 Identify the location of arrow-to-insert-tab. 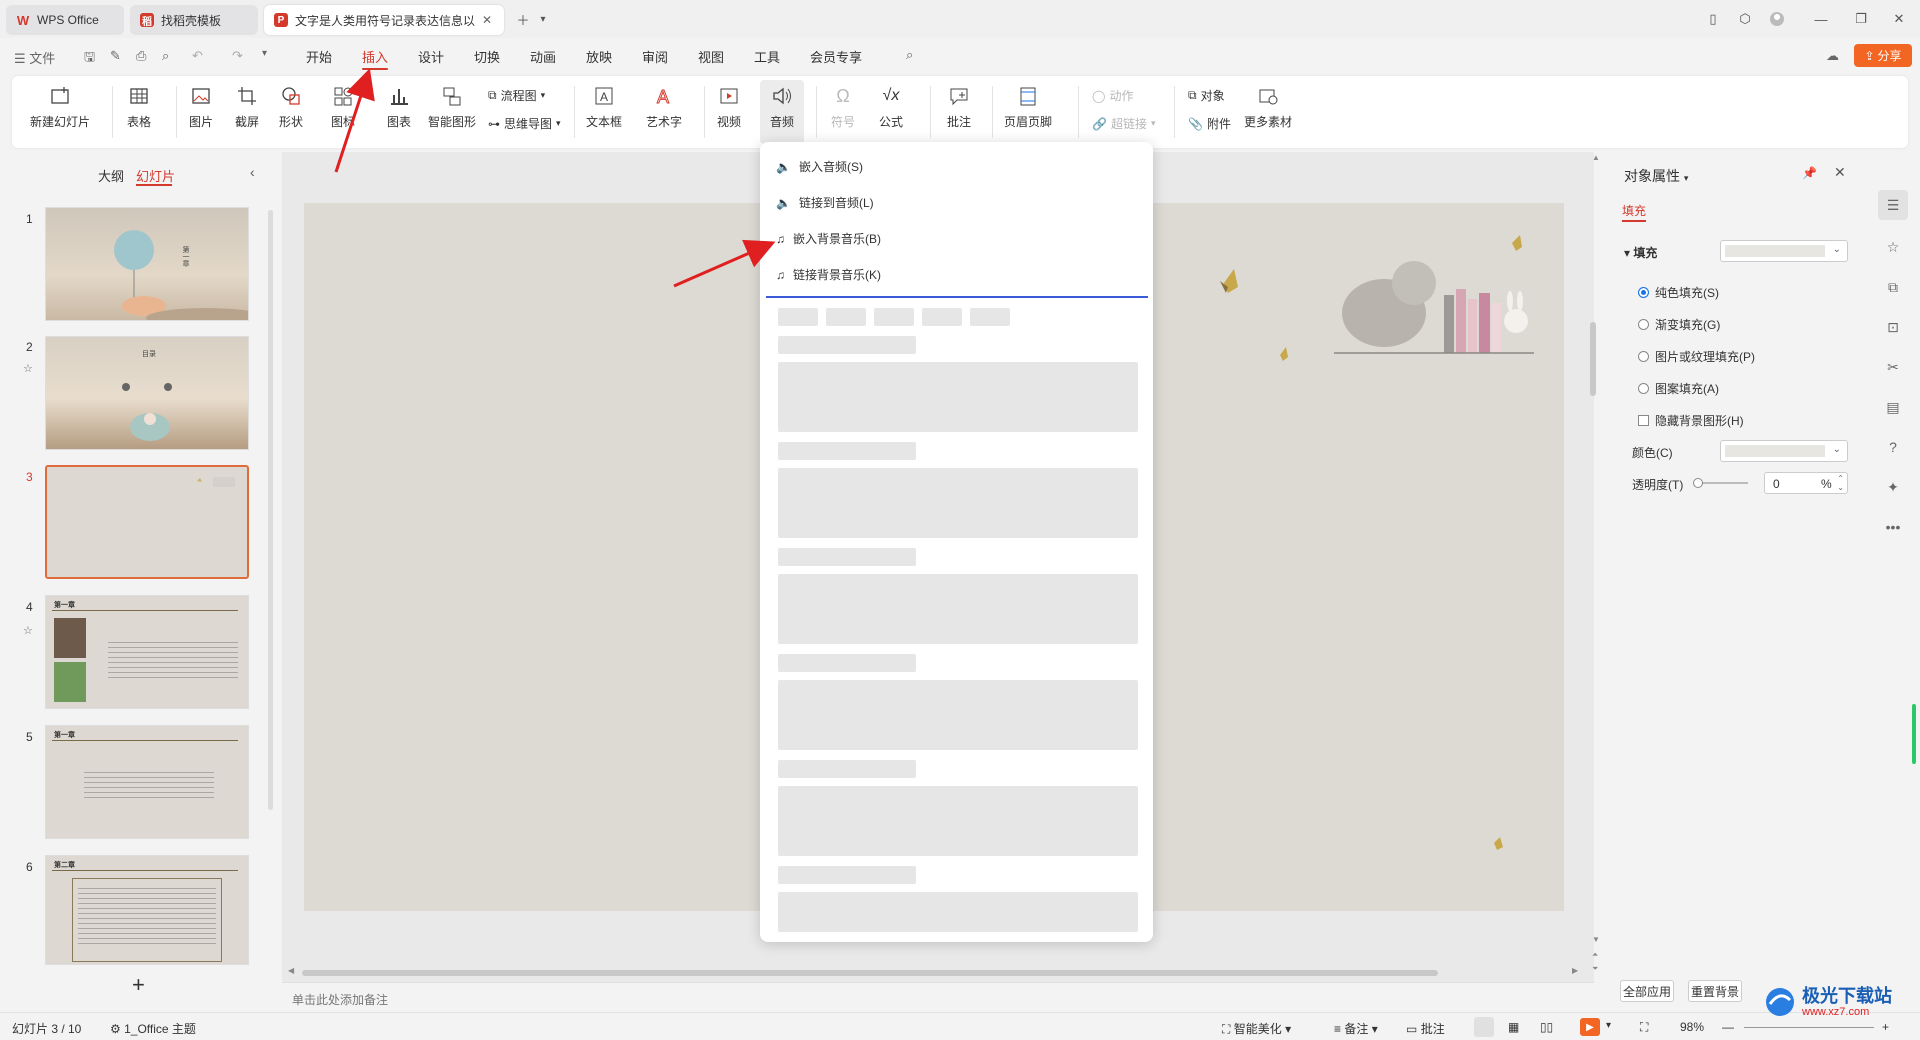
(354, 120).